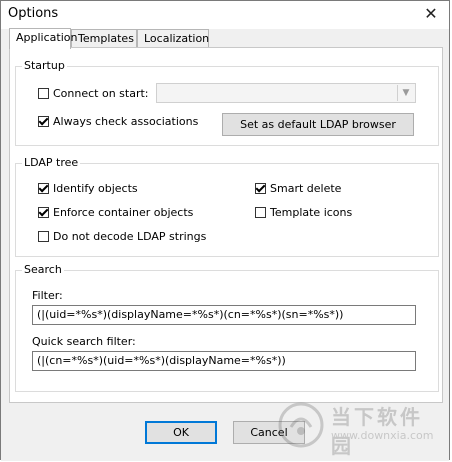 Image resolution: width=452 pixels, height=462 pixels. What do you see at coordinates (47, 295) in the screenshot?
I see `filter-label: Filter:` at bounding box center [47, 295].